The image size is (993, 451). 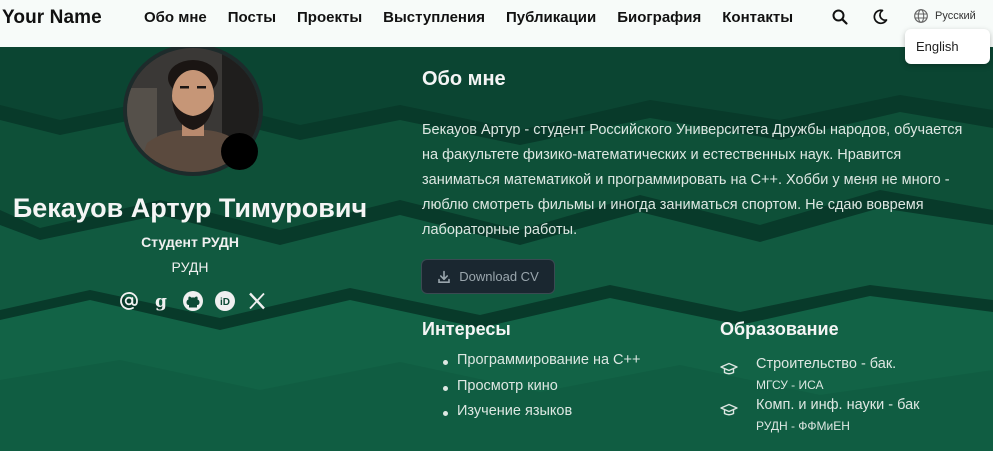 What do you see at coordinates (499, 276) in the screenshot?
I see `download-cv-label: Download CV` at bounding box center [499, 276].